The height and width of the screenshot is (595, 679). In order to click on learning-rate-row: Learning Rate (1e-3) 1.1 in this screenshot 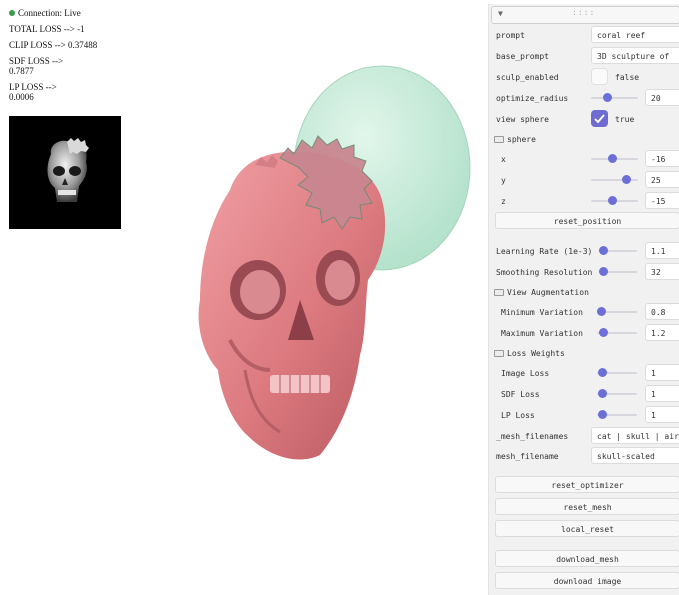, I will do `click(584, 251)`.